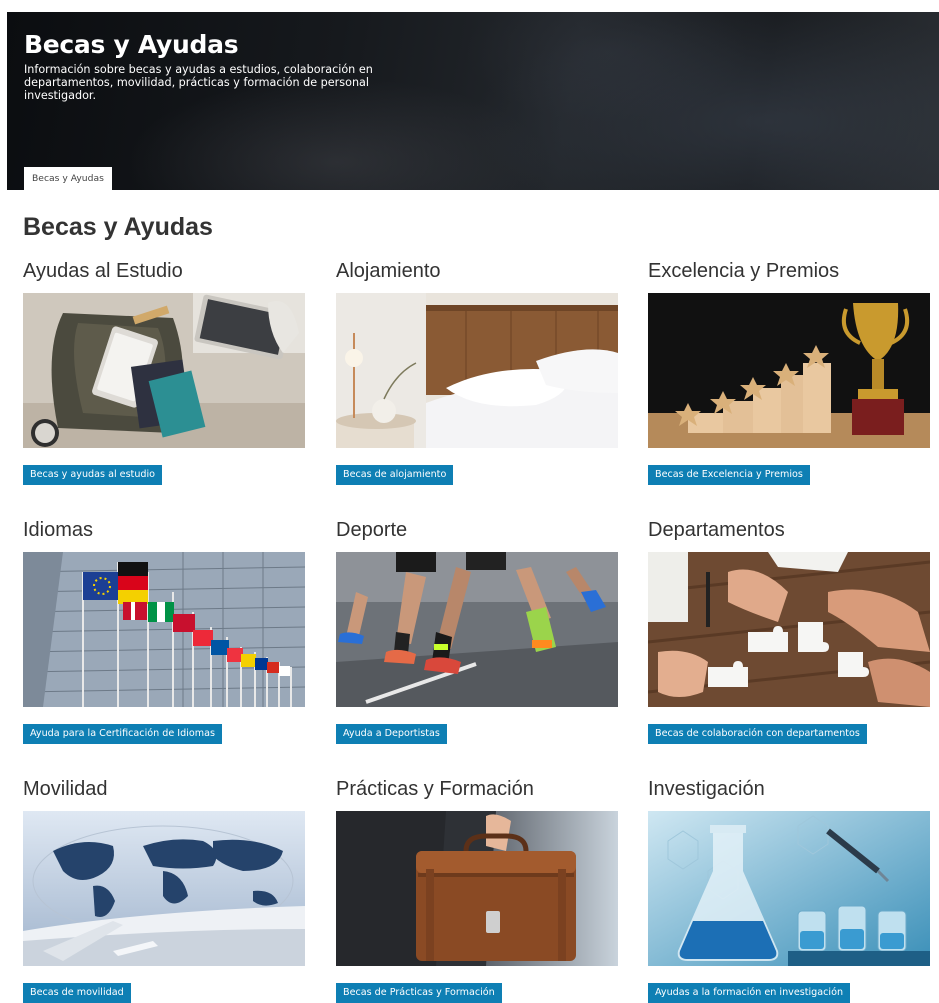 The image size is (939, 1003). What do you see at coordinates (729, 475) in the screenshot?
I see `becas-excelencia-button: Becas de Excelencia y Premios` at bounding box center [729, 475].